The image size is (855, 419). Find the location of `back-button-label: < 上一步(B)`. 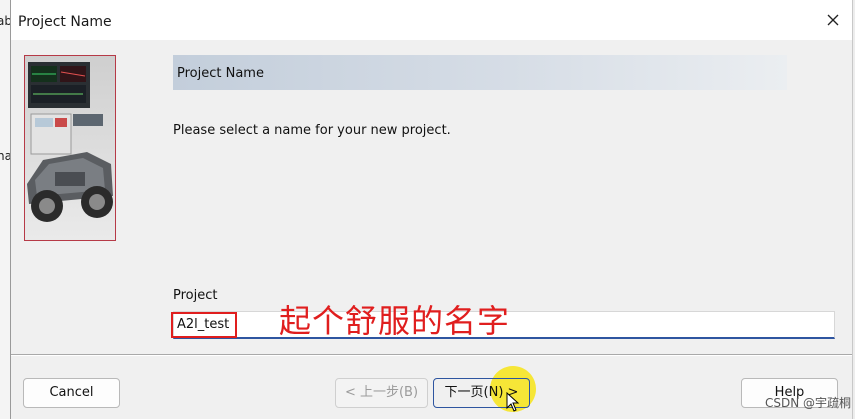

back-button-label: < 上一步(B) is located at coordinates (381, 392).